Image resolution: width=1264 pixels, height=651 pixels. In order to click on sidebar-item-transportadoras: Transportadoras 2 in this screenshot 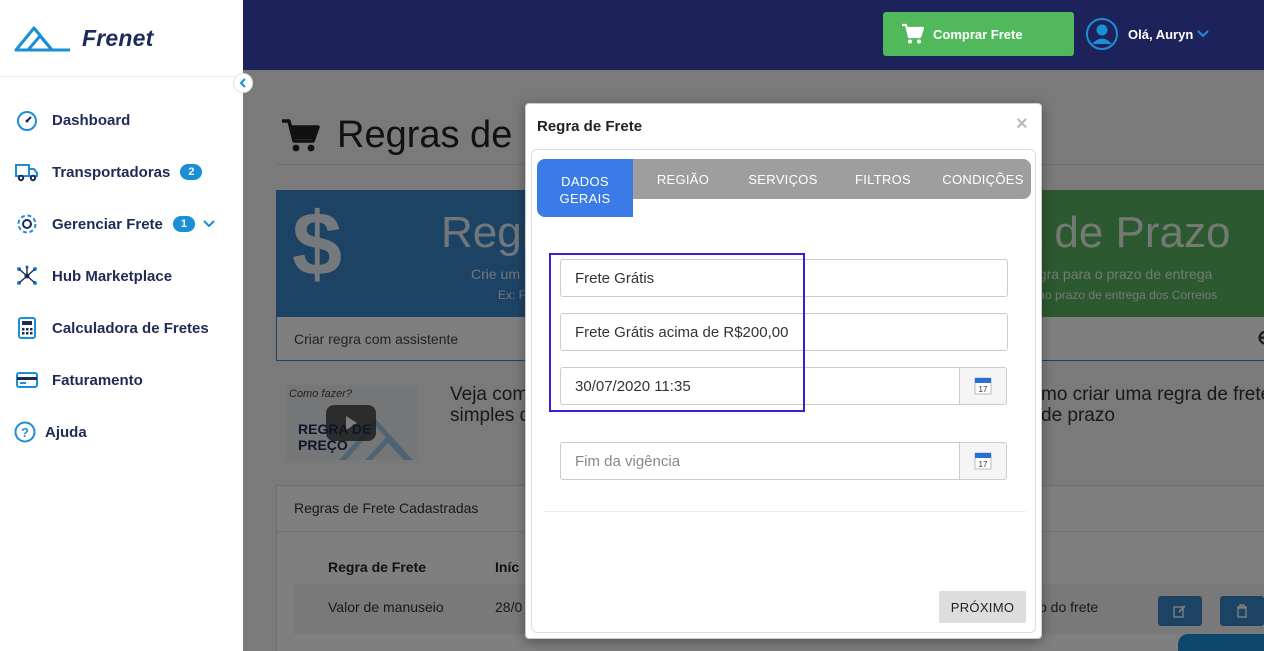, I will do `click(121, 172)`.